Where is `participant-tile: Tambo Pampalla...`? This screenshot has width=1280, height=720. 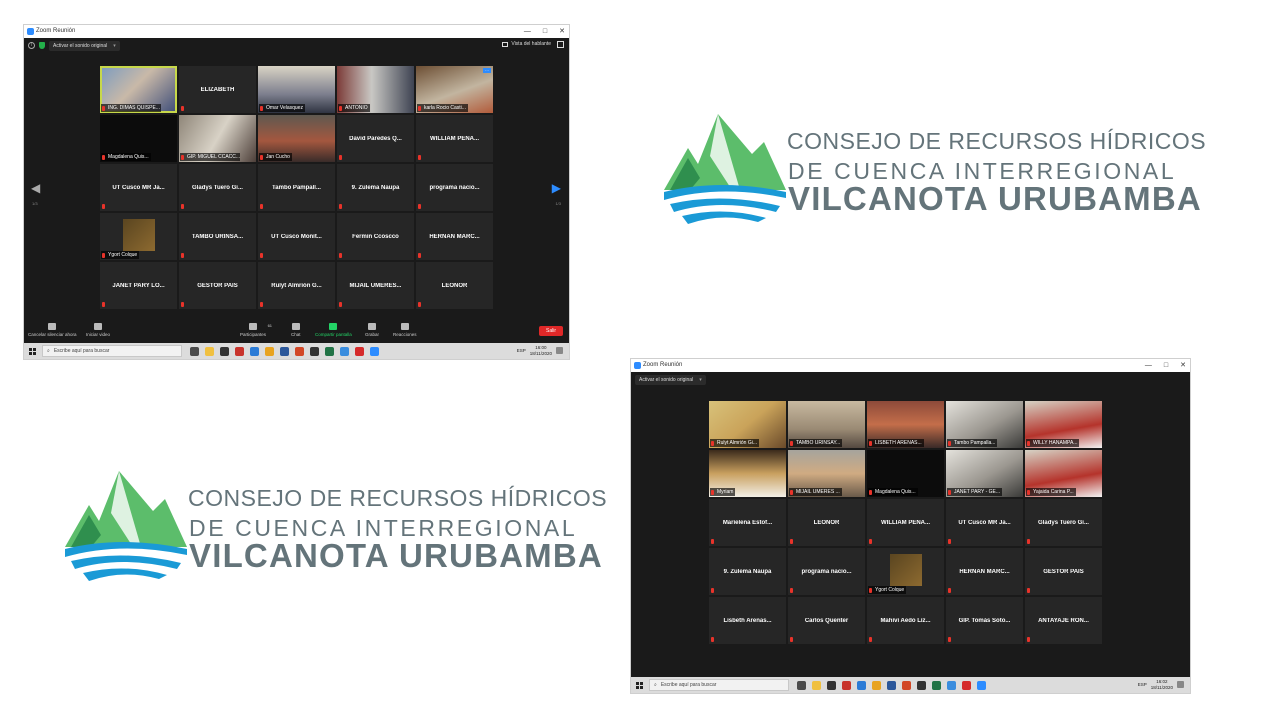
participant-tile: Tambo Pampalla... is located at coordinates (984, 424).